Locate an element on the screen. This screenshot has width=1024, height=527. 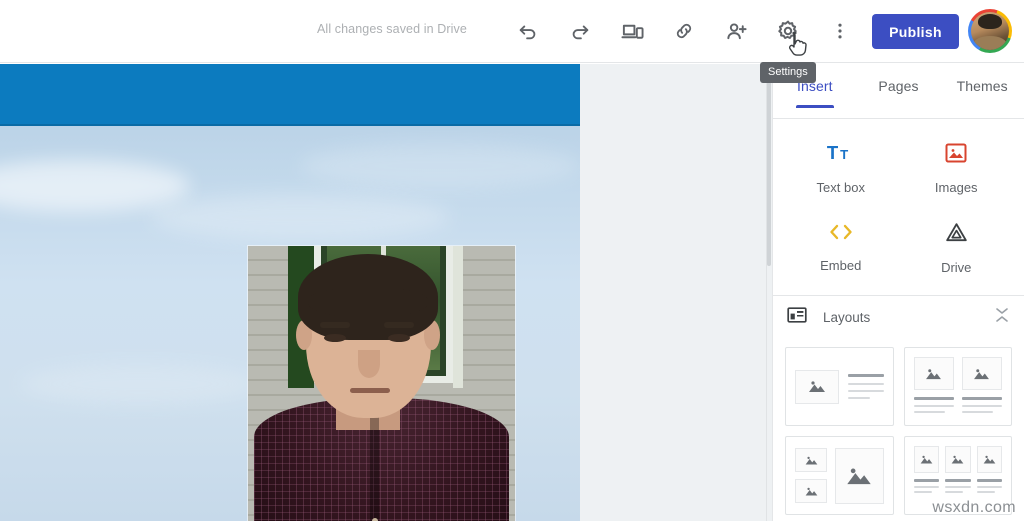
avatar is located at coordinates (990, 31).